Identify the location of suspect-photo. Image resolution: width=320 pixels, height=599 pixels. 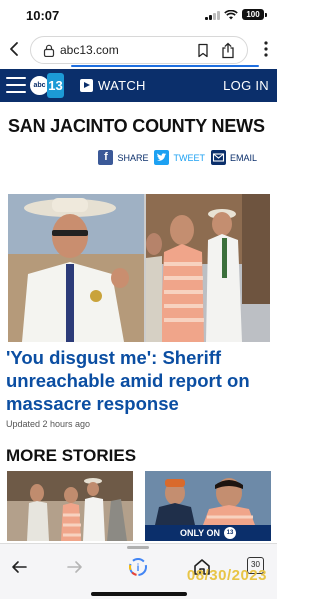
(208, 268).